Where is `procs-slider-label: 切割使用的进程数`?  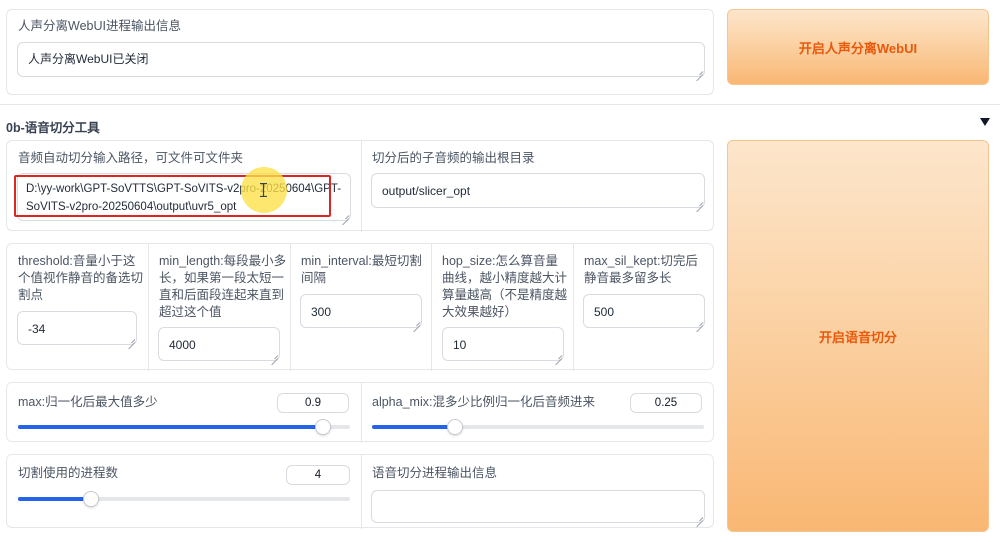 procs-slider-label: 切割使用的进程数 is located at coordinates (68, 473).